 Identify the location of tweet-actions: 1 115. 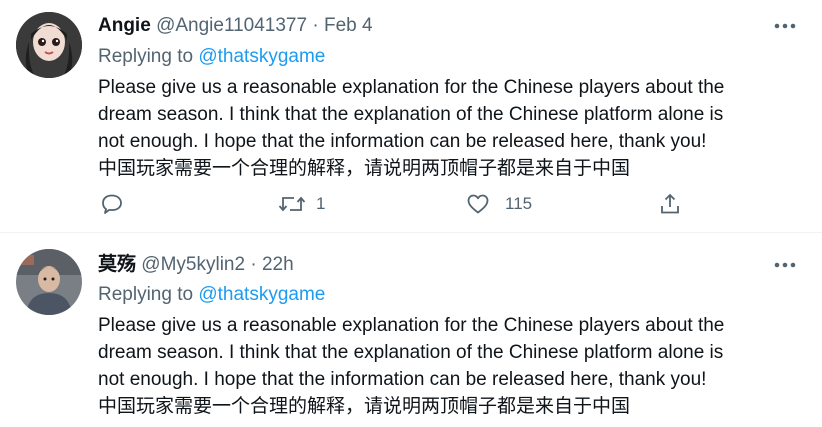
(408, 207).